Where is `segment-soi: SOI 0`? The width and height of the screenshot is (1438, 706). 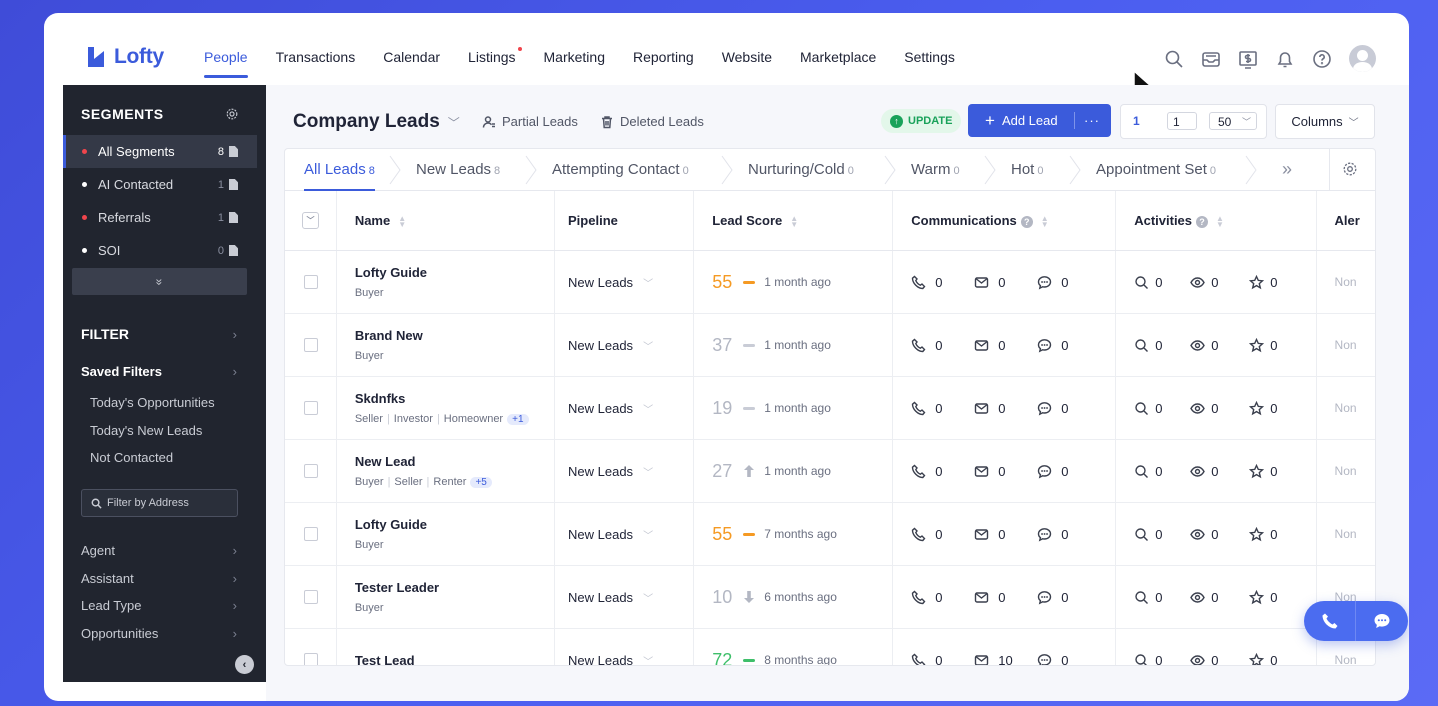 segment-soi: SOI 0 is located at coordinates (160, 250).